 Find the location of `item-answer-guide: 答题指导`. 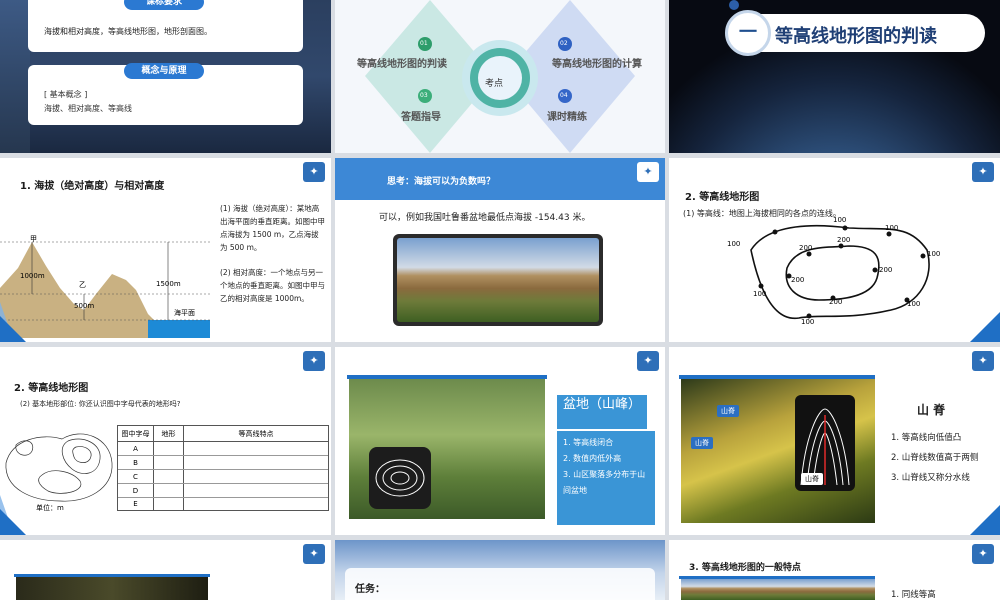

item-answer-guide: 答题指导 is located at coordinates (421, 115).